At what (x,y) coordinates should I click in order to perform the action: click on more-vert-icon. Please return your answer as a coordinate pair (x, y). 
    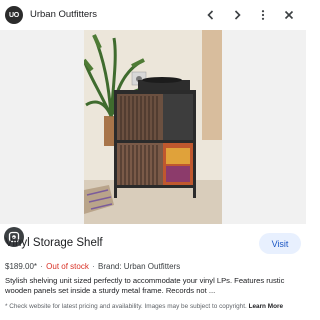
    Looking at the image, I should click on (263, 15).